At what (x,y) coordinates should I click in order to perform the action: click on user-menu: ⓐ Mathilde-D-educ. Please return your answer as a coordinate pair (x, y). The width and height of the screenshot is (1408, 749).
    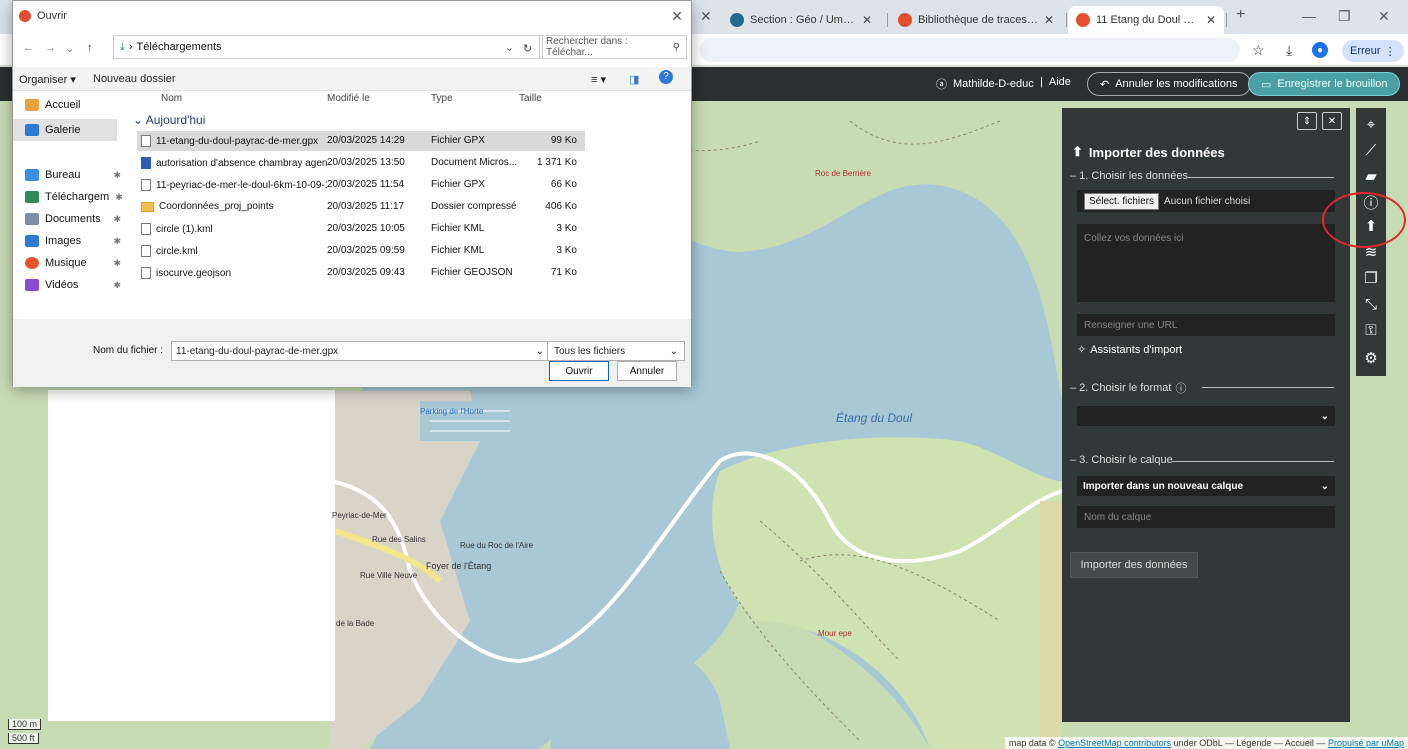
    Looking at the image, I should click on (985, 84).